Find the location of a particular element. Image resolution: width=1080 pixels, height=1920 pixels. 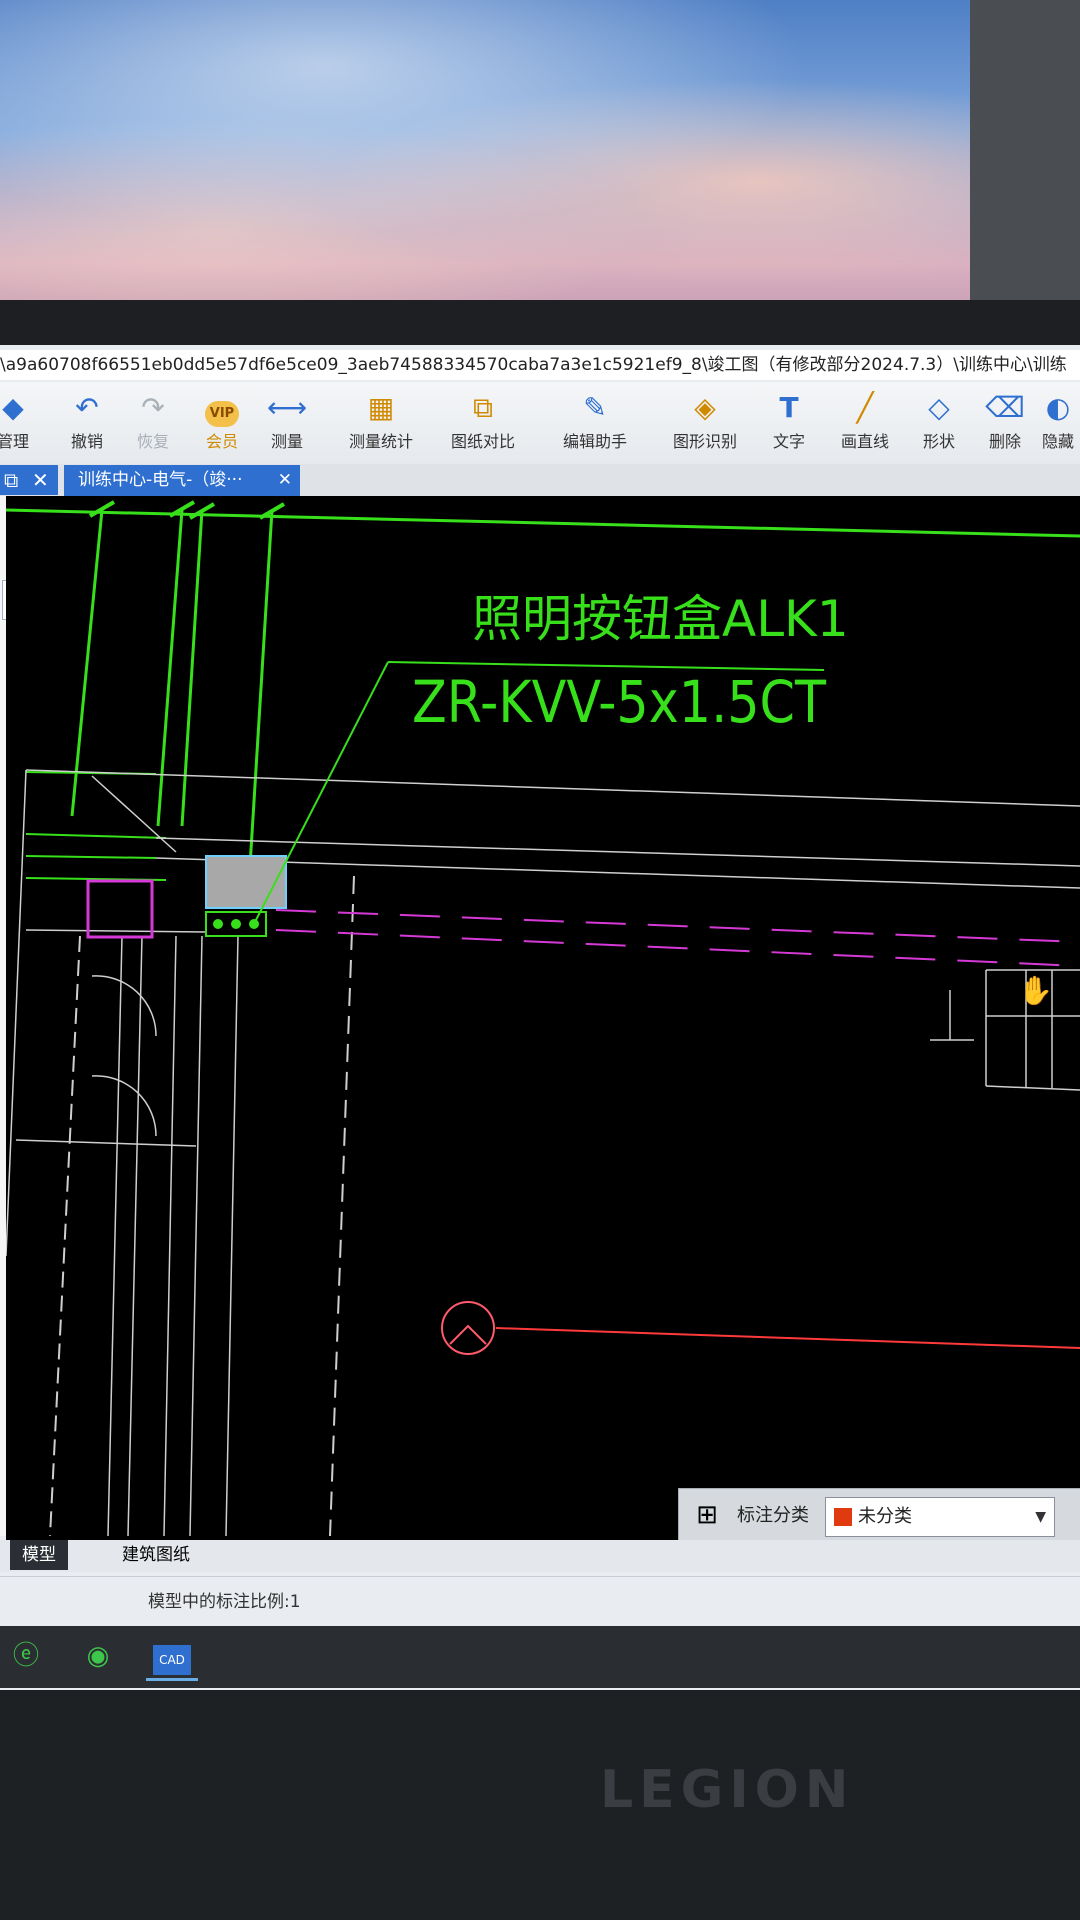

vip-button: VIP 会员 is located at coordinates (222, 420).